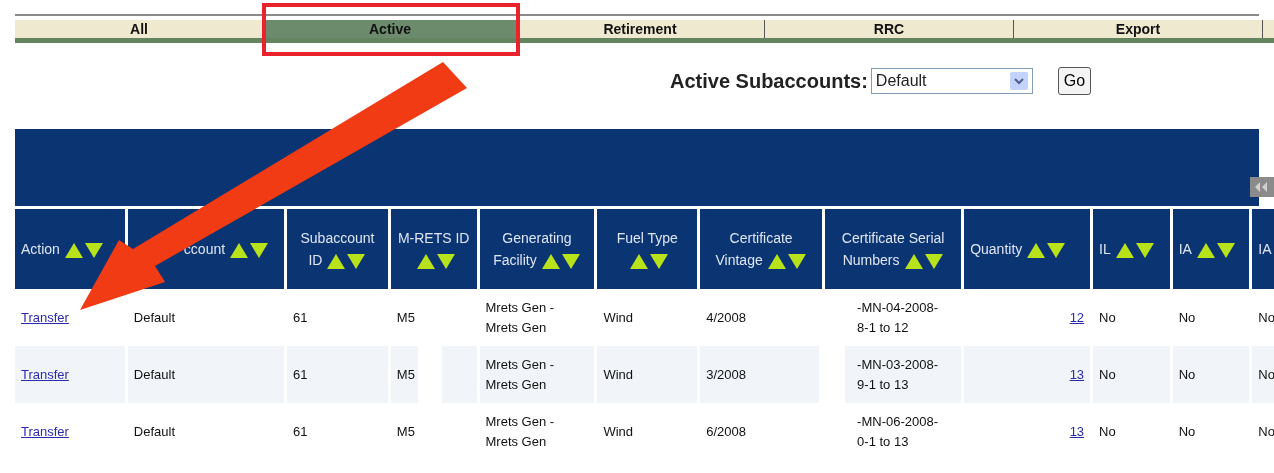  What do you see at coordinates (337, 249) in the screenshot?
I see `column-header: Subaccount ID` at bounding box center [337, 249].